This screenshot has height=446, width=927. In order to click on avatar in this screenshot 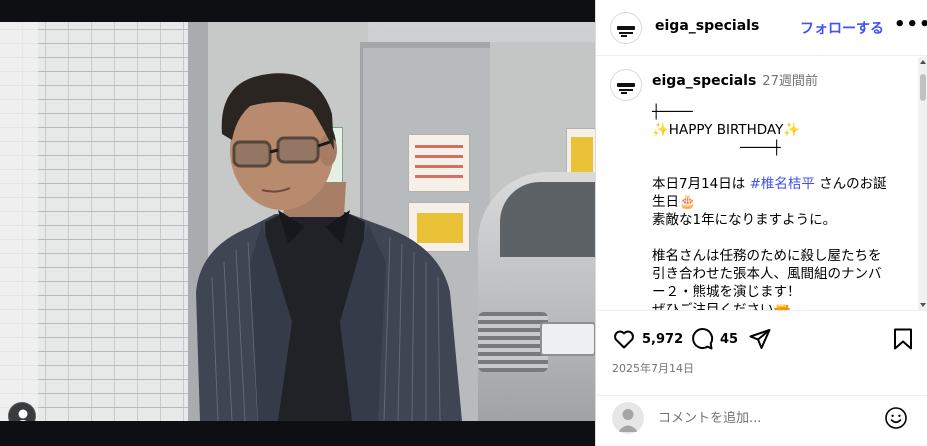, I will do `click(628, 418)`.